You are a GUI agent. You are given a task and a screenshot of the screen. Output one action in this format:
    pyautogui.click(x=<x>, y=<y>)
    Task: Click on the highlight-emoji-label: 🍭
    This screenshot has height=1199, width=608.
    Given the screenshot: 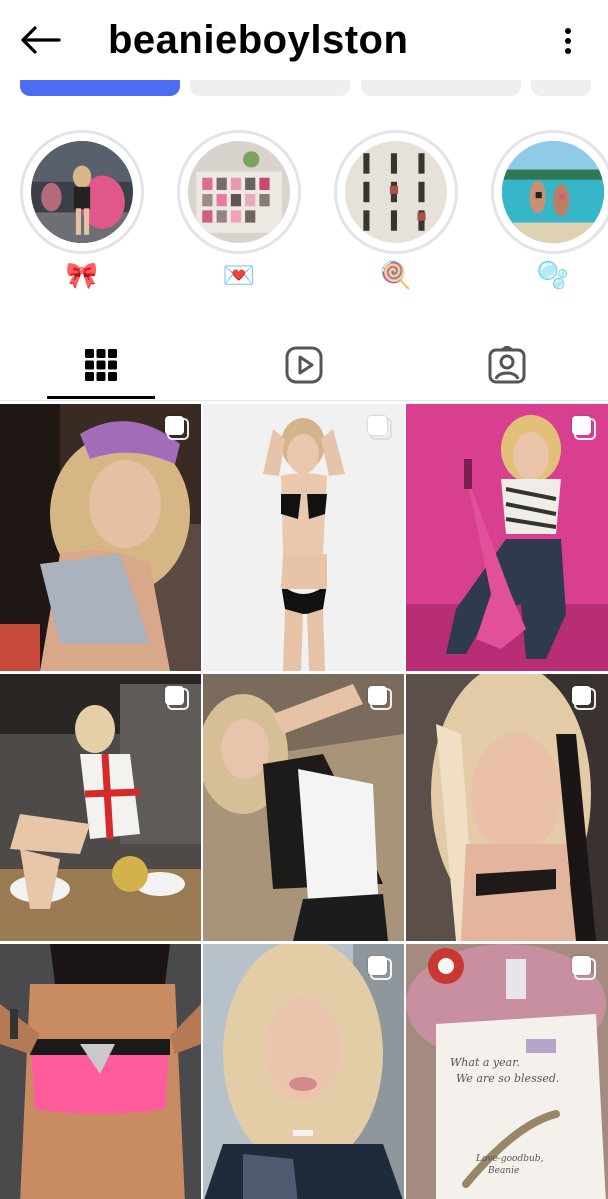 What is the action you would take?
    pyautogui.click(x=396, y=276)
    